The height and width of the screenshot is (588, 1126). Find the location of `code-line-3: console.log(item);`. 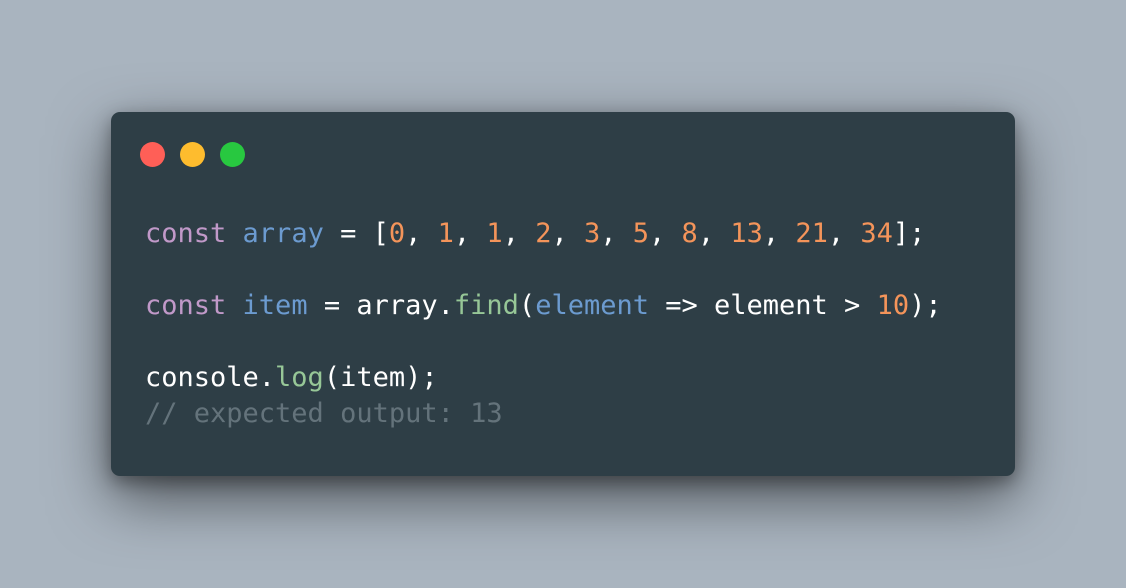

code-line-3: console.log(item); is located at coordinates (543, 378).